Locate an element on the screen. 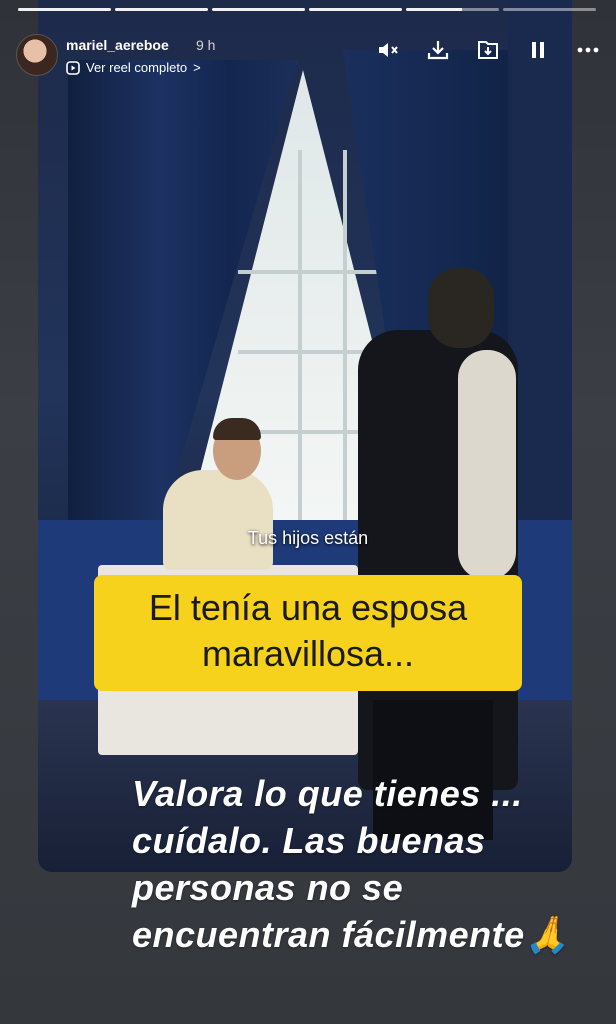  view-full-reel-link: Ver reel completo > is located at coordinates (133, 67).